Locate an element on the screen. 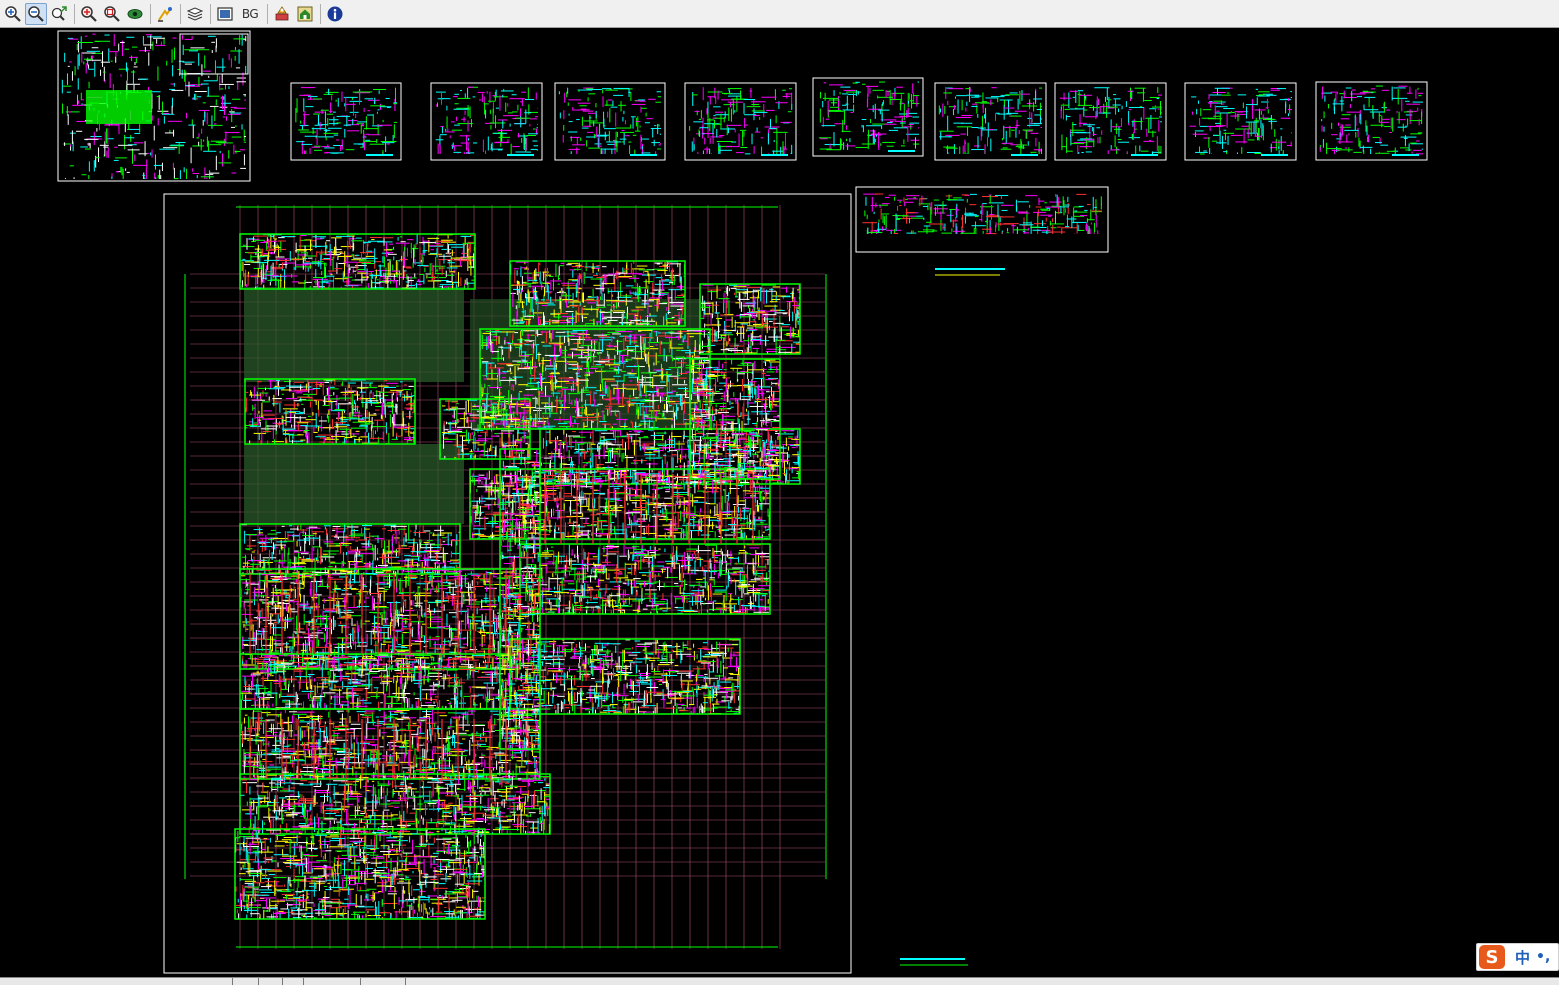 This screenshot has height=985, width=1559. redraw-icon is located at coordinates (165, 14).